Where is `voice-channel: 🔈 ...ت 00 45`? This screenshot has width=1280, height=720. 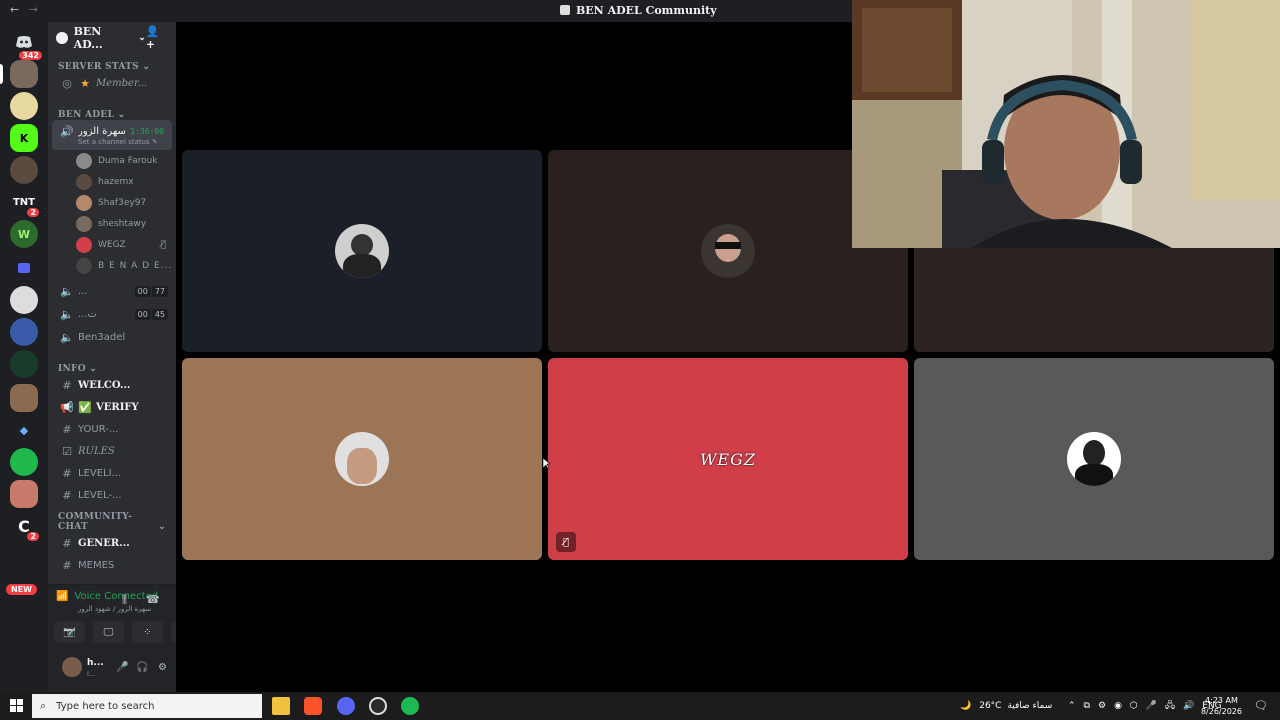
voice-channel: 🔈 ...ت 00 45 is located at coordinates (112, 314).